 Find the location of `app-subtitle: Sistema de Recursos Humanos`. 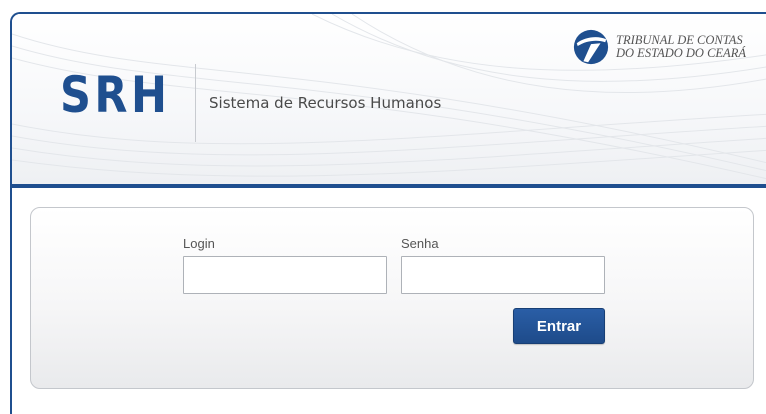

app-subtitle: Sistema de Recursos Humanos is located at coordinates (325, 103).